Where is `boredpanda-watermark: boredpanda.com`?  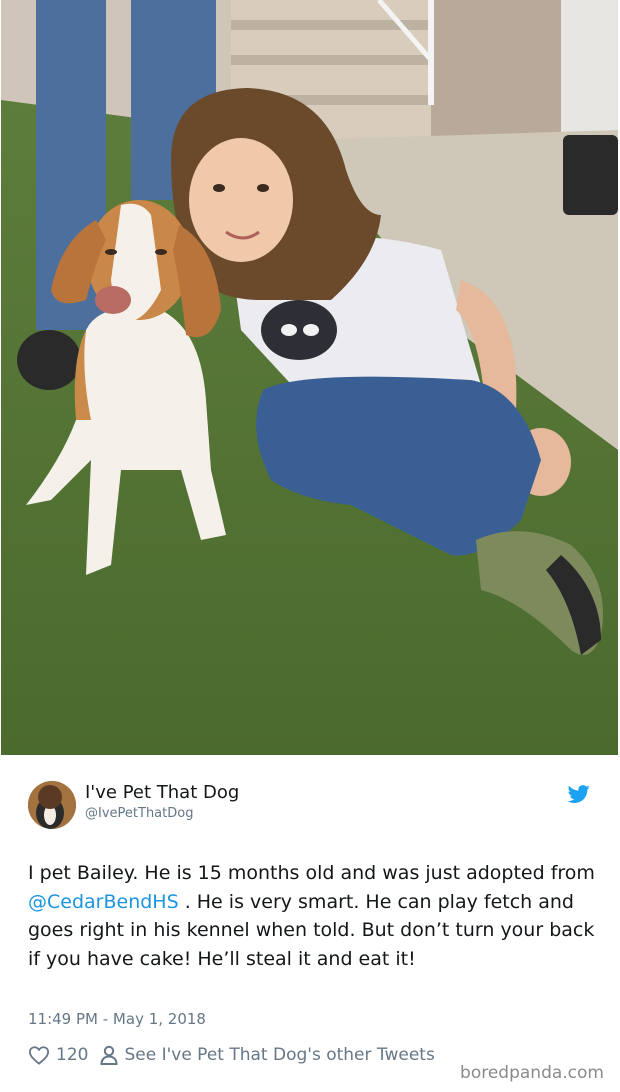
boredpanda-watermark: boredpanda.com is located at coordinates (532, 1073).